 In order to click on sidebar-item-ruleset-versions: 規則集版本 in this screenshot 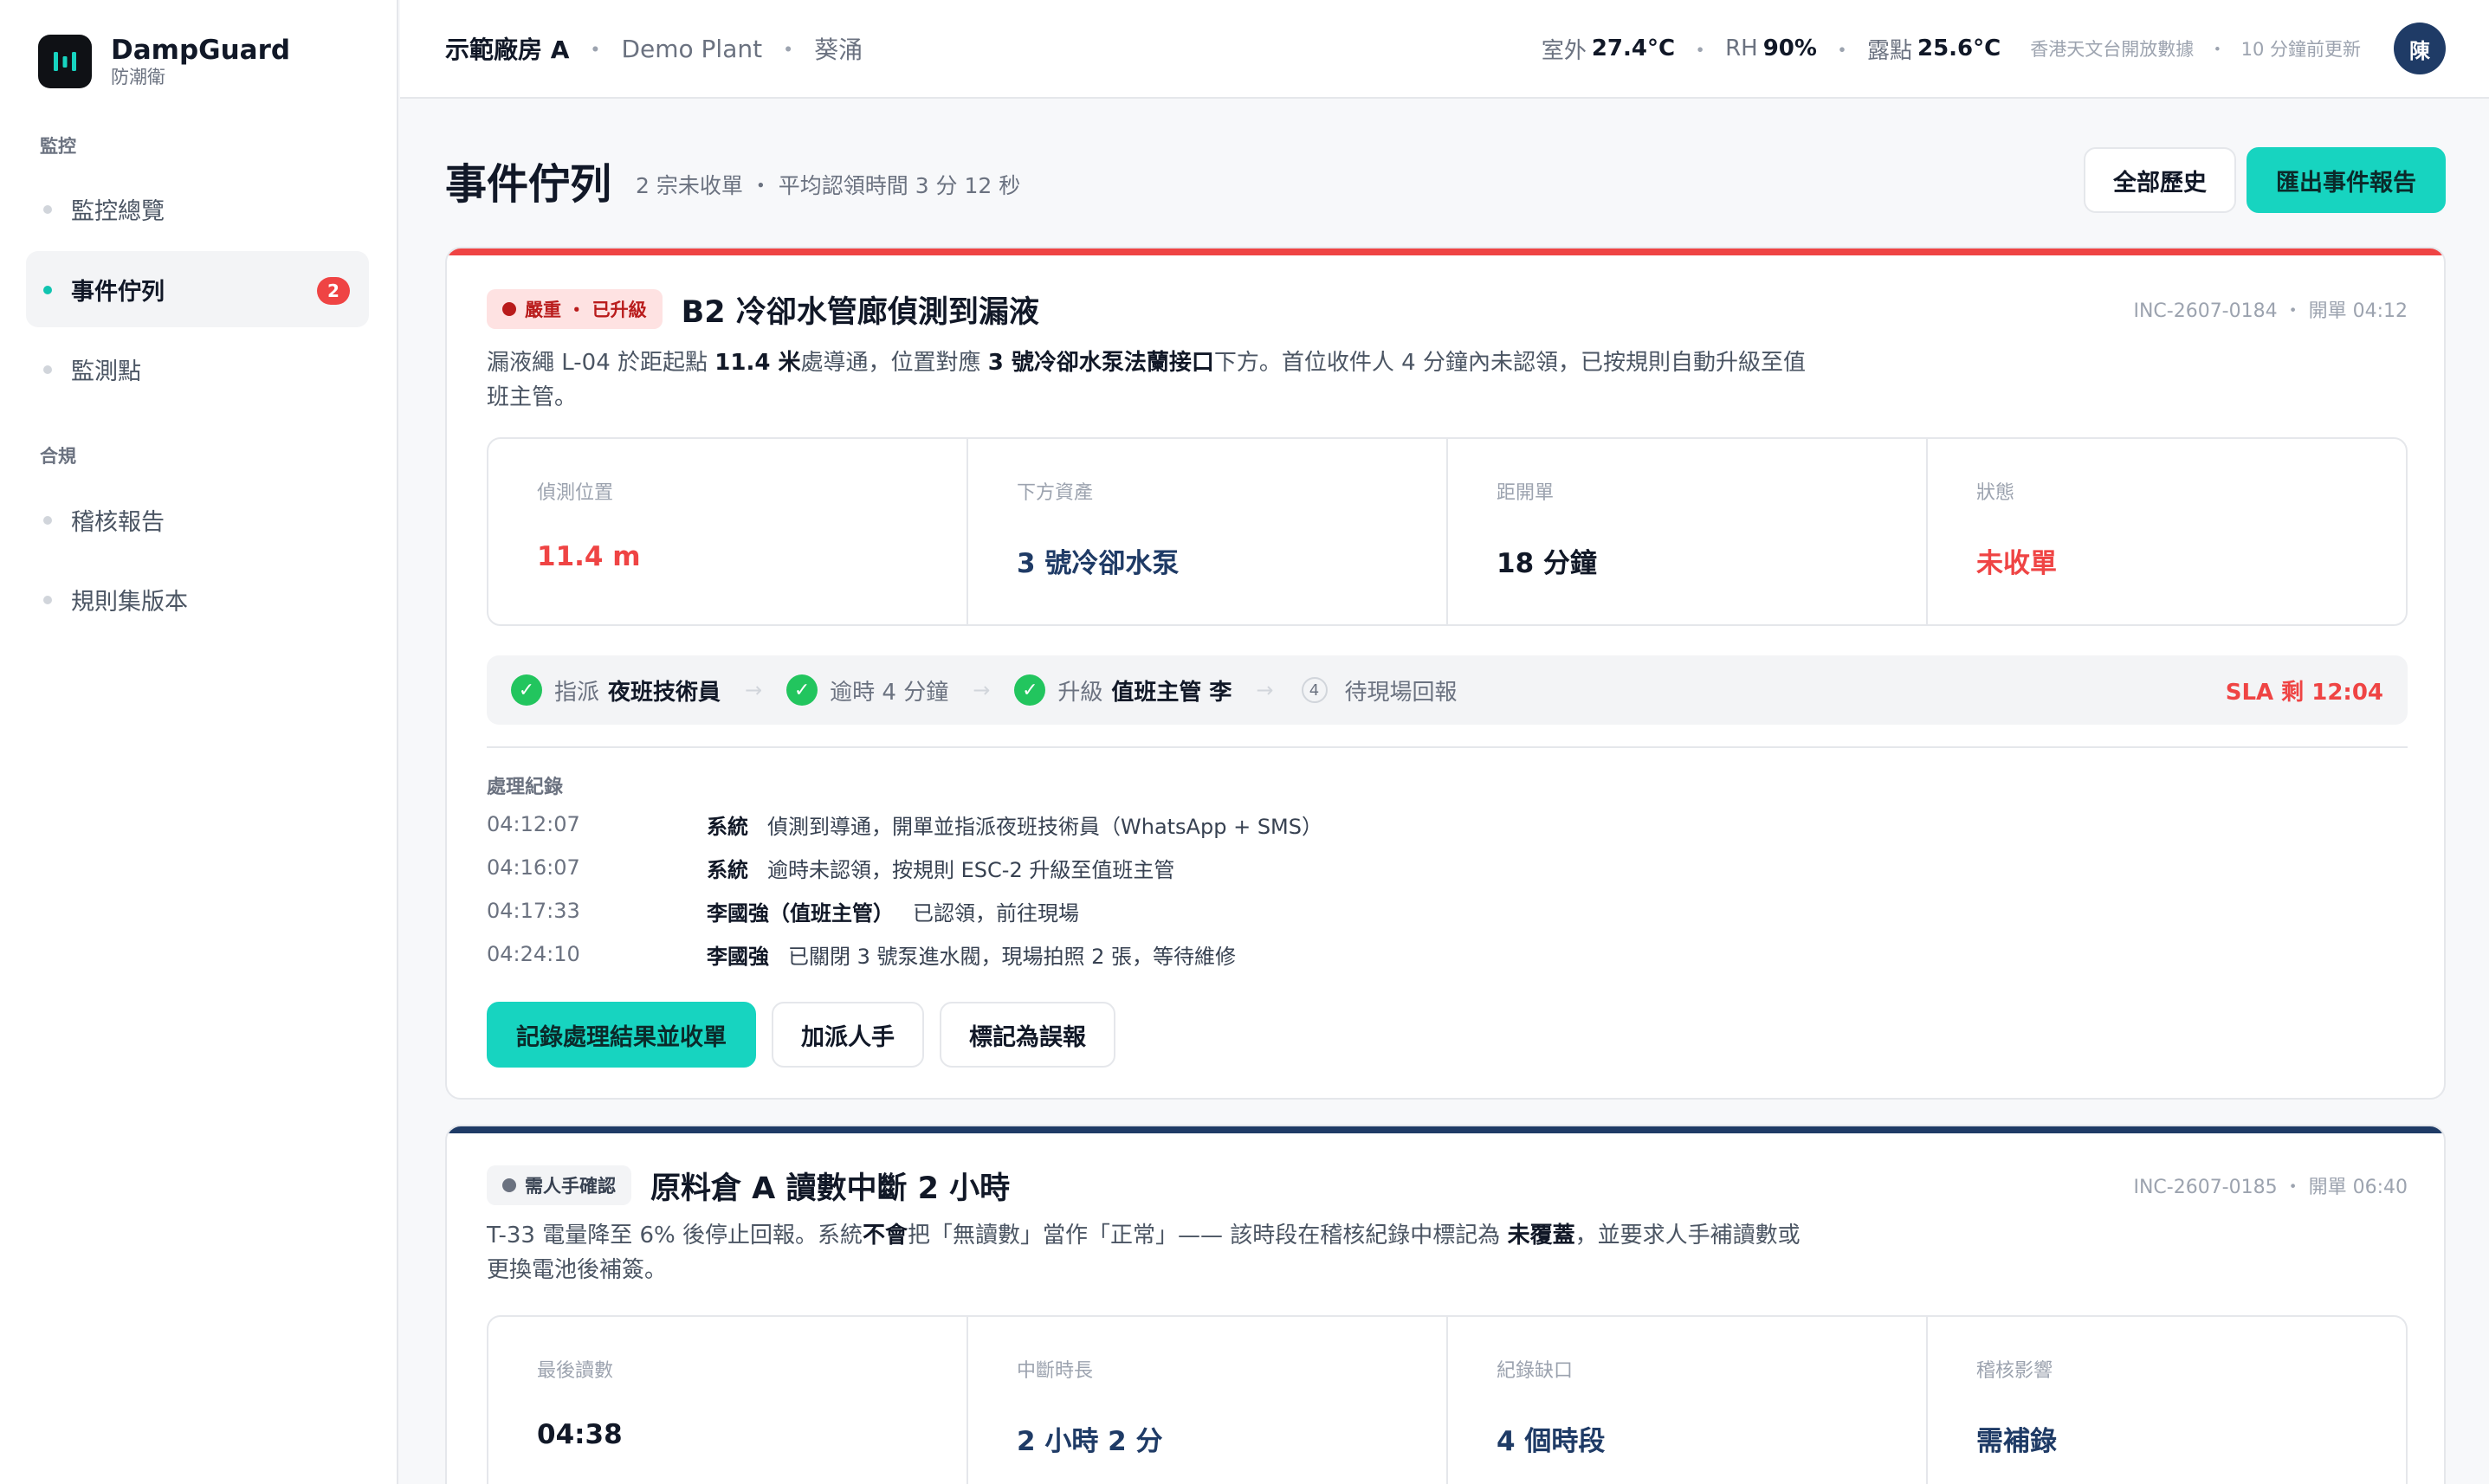, I will do `click(197, 599)`.